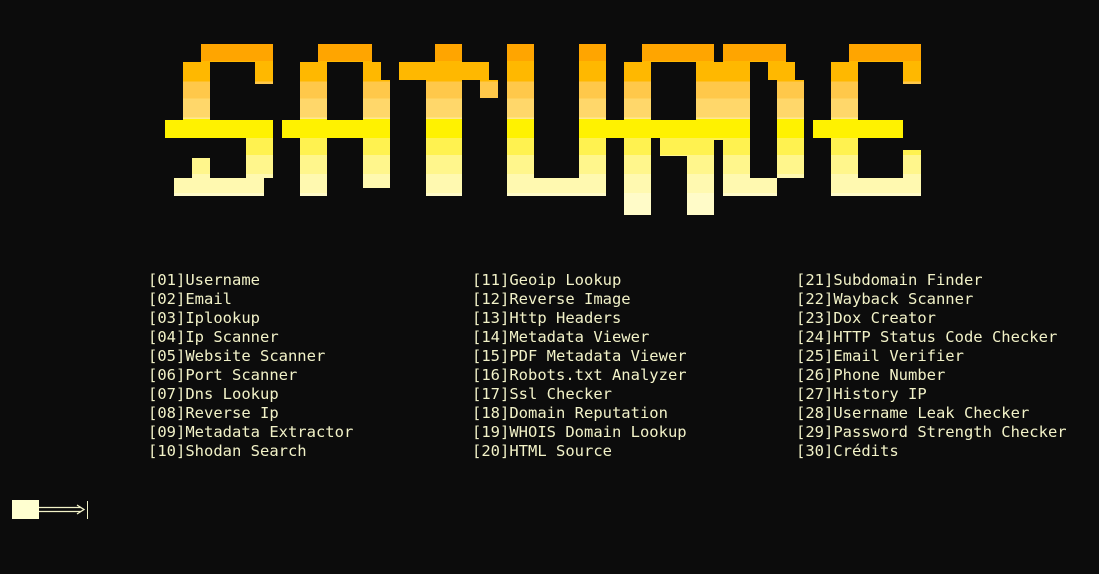  What do you see at coordinates (815, 413) in the screenshot?
I see `menu-item-id: [28]` at bounding box center [815, 413].